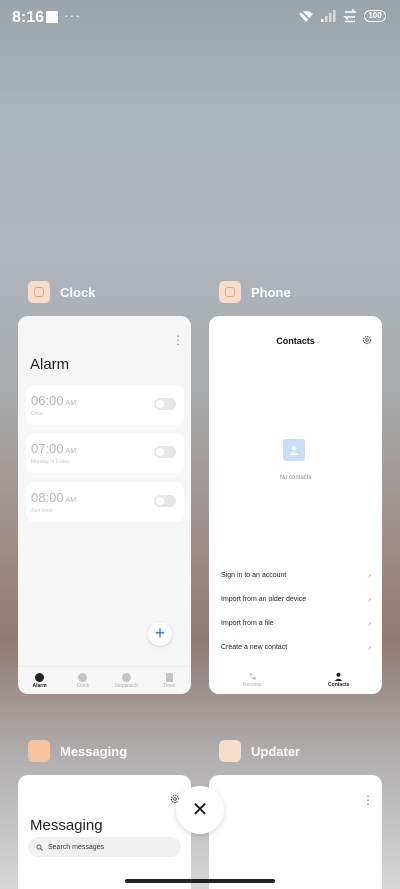  What do you see at coordinates (76, 847) in the screenshot?
I see `search-placeholder: Search messages` at bounding box center [76, 847].